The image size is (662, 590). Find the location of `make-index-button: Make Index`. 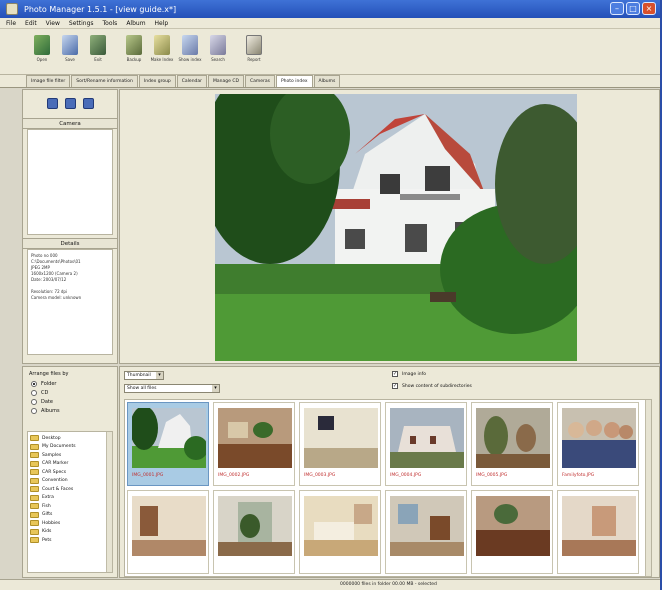

make-index-button: Make Index is located at coordinates (162, 48).